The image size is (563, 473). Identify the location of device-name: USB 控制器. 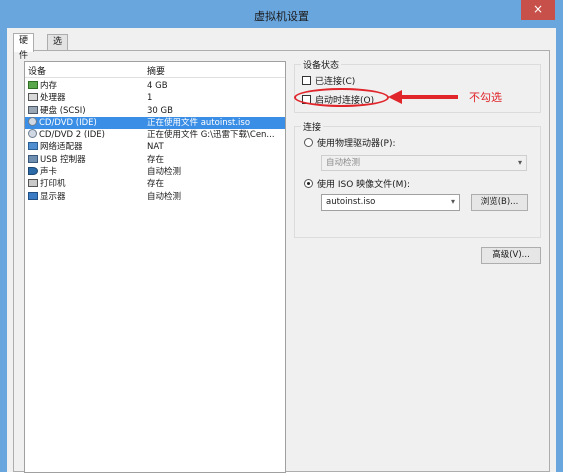
(63, 159).